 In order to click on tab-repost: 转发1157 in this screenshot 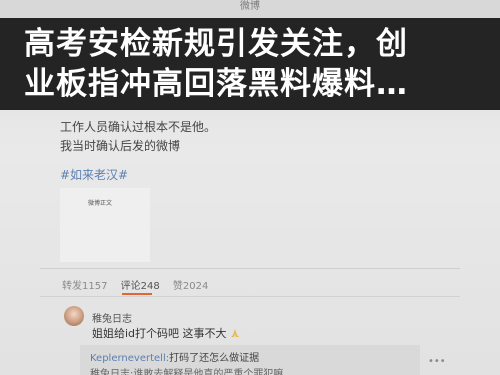, I will do `click(84, 286)`.